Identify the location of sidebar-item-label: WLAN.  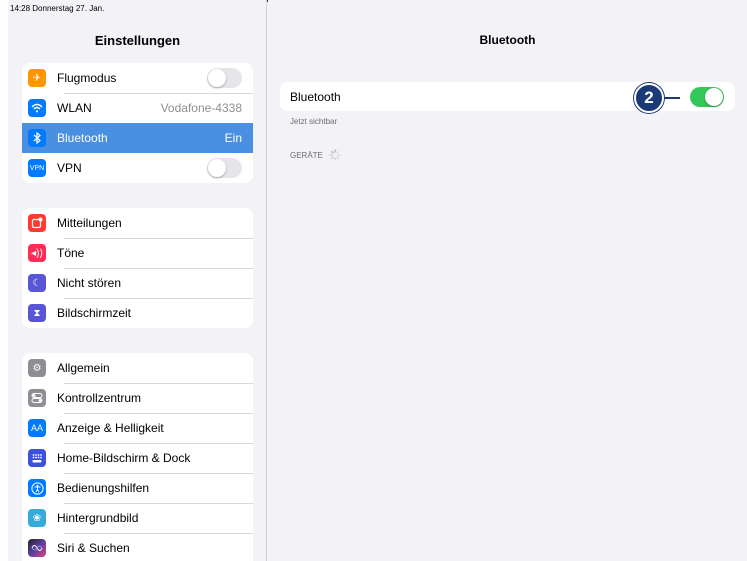
(74, 108).